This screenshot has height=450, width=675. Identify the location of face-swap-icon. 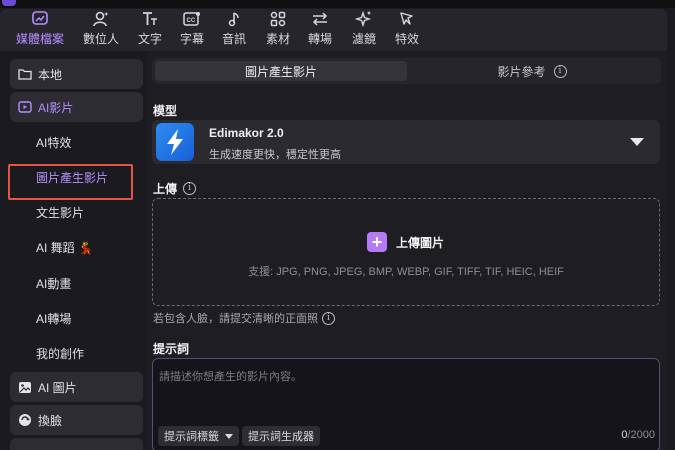
(25, 420).